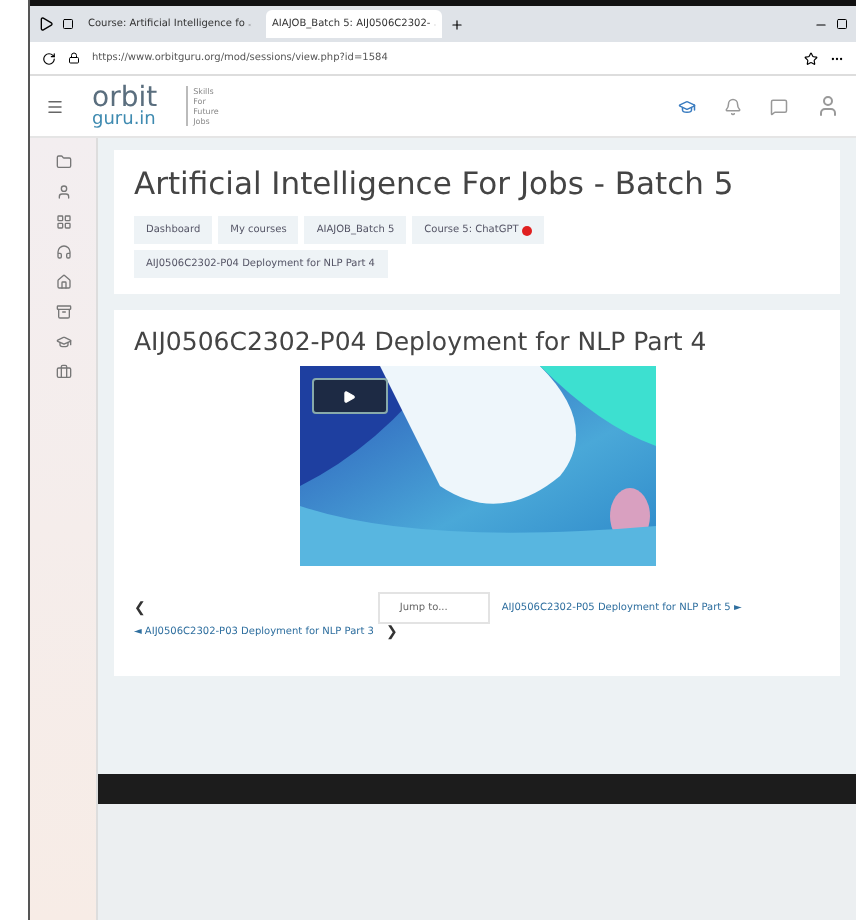 This screenshot has width=856, height=920. Describe the element at coordinates (828, 106) in the screenshot. I see `avatar-icon` at that location.